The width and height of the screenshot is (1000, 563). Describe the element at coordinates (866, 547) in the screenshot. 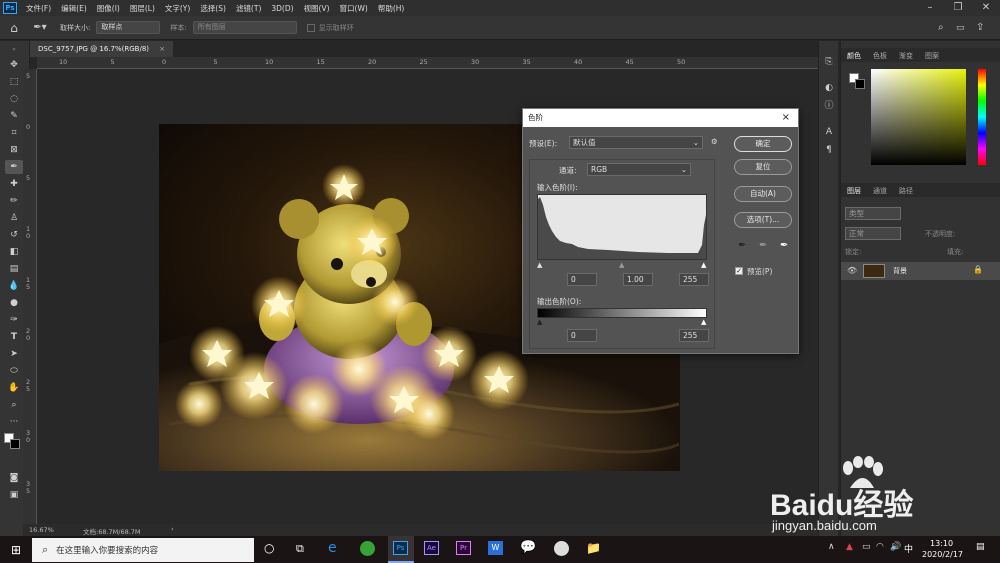

I see `battery-icon: ▭` at that location.